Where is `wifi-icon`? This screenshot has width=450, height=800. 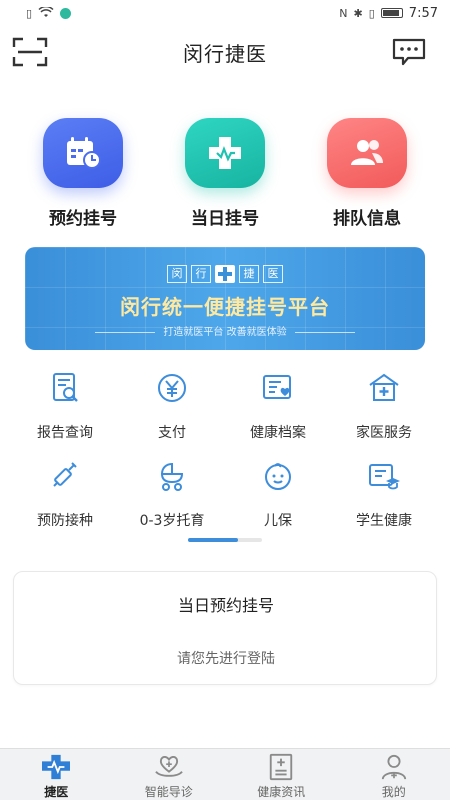
wifi-icon is located at coordinates (46, 12).